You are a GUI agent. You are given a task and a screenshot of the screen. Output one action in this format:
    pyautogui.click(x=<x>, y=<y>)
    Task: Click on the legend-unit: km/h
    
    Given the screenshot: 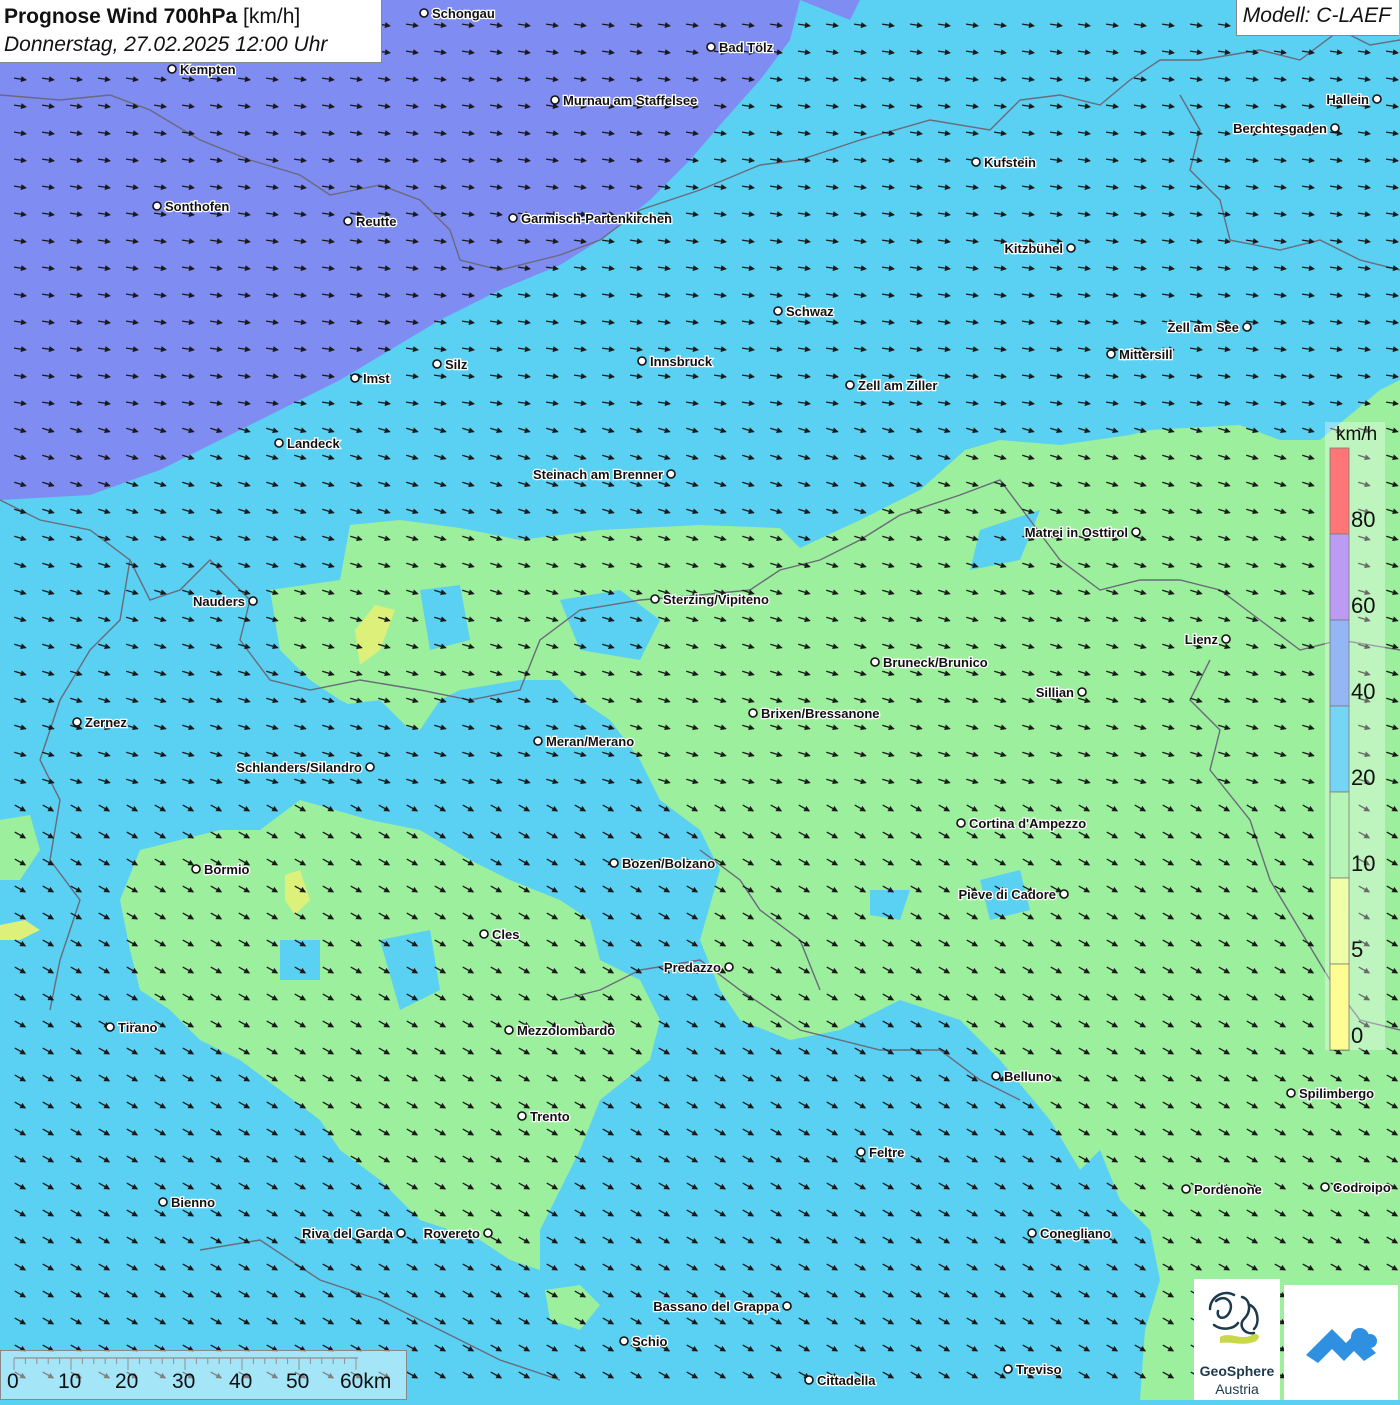 What is the action you would take?
    pyautogui.click(x=1357, y=434)
    